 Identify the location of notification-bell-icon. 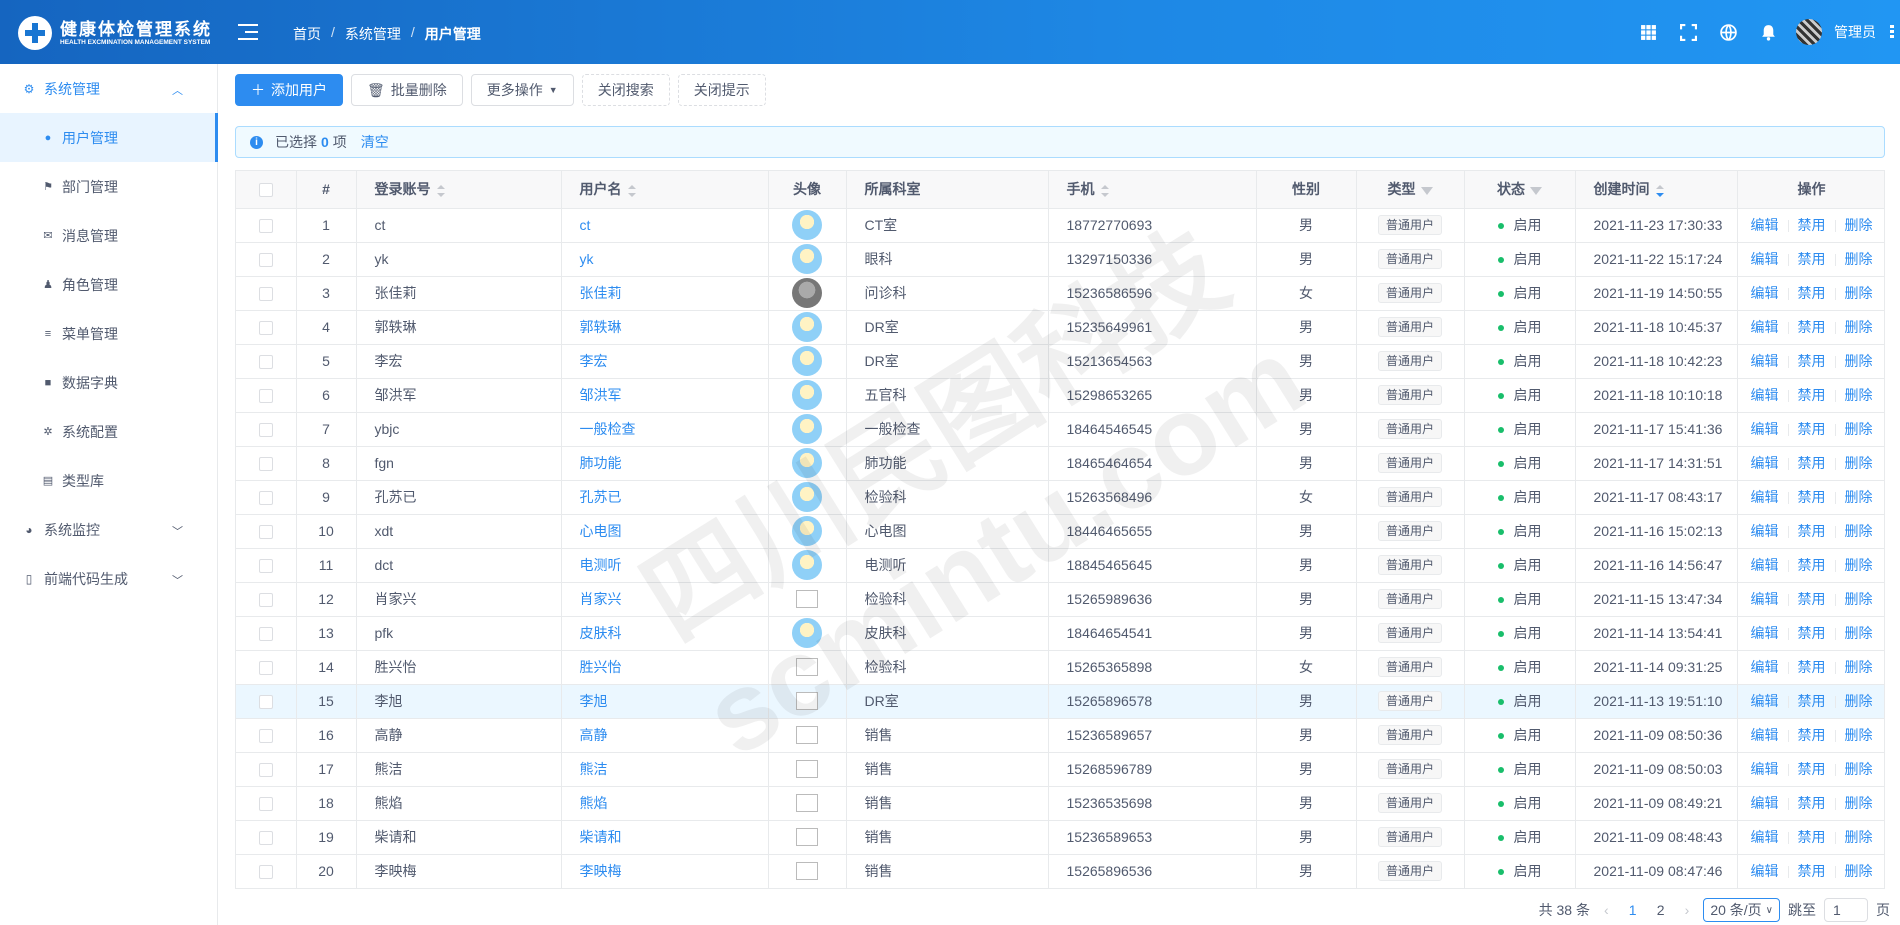
(1768, 32).